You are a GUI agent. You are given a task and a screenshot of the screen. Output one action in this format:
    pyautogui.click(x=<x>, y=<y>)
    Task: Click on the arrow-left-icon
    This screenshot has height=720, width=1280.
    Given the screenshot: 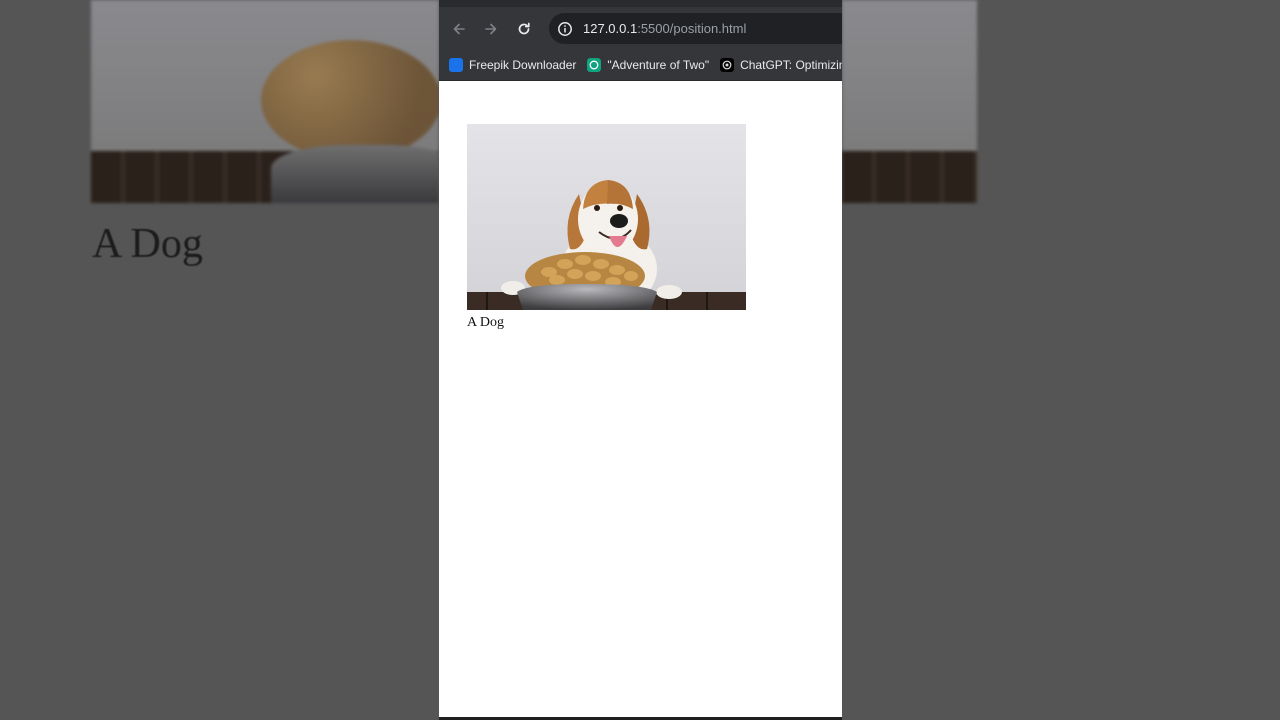 What is the action you would take?
    pyautogui.click(x=459, y=28)
    